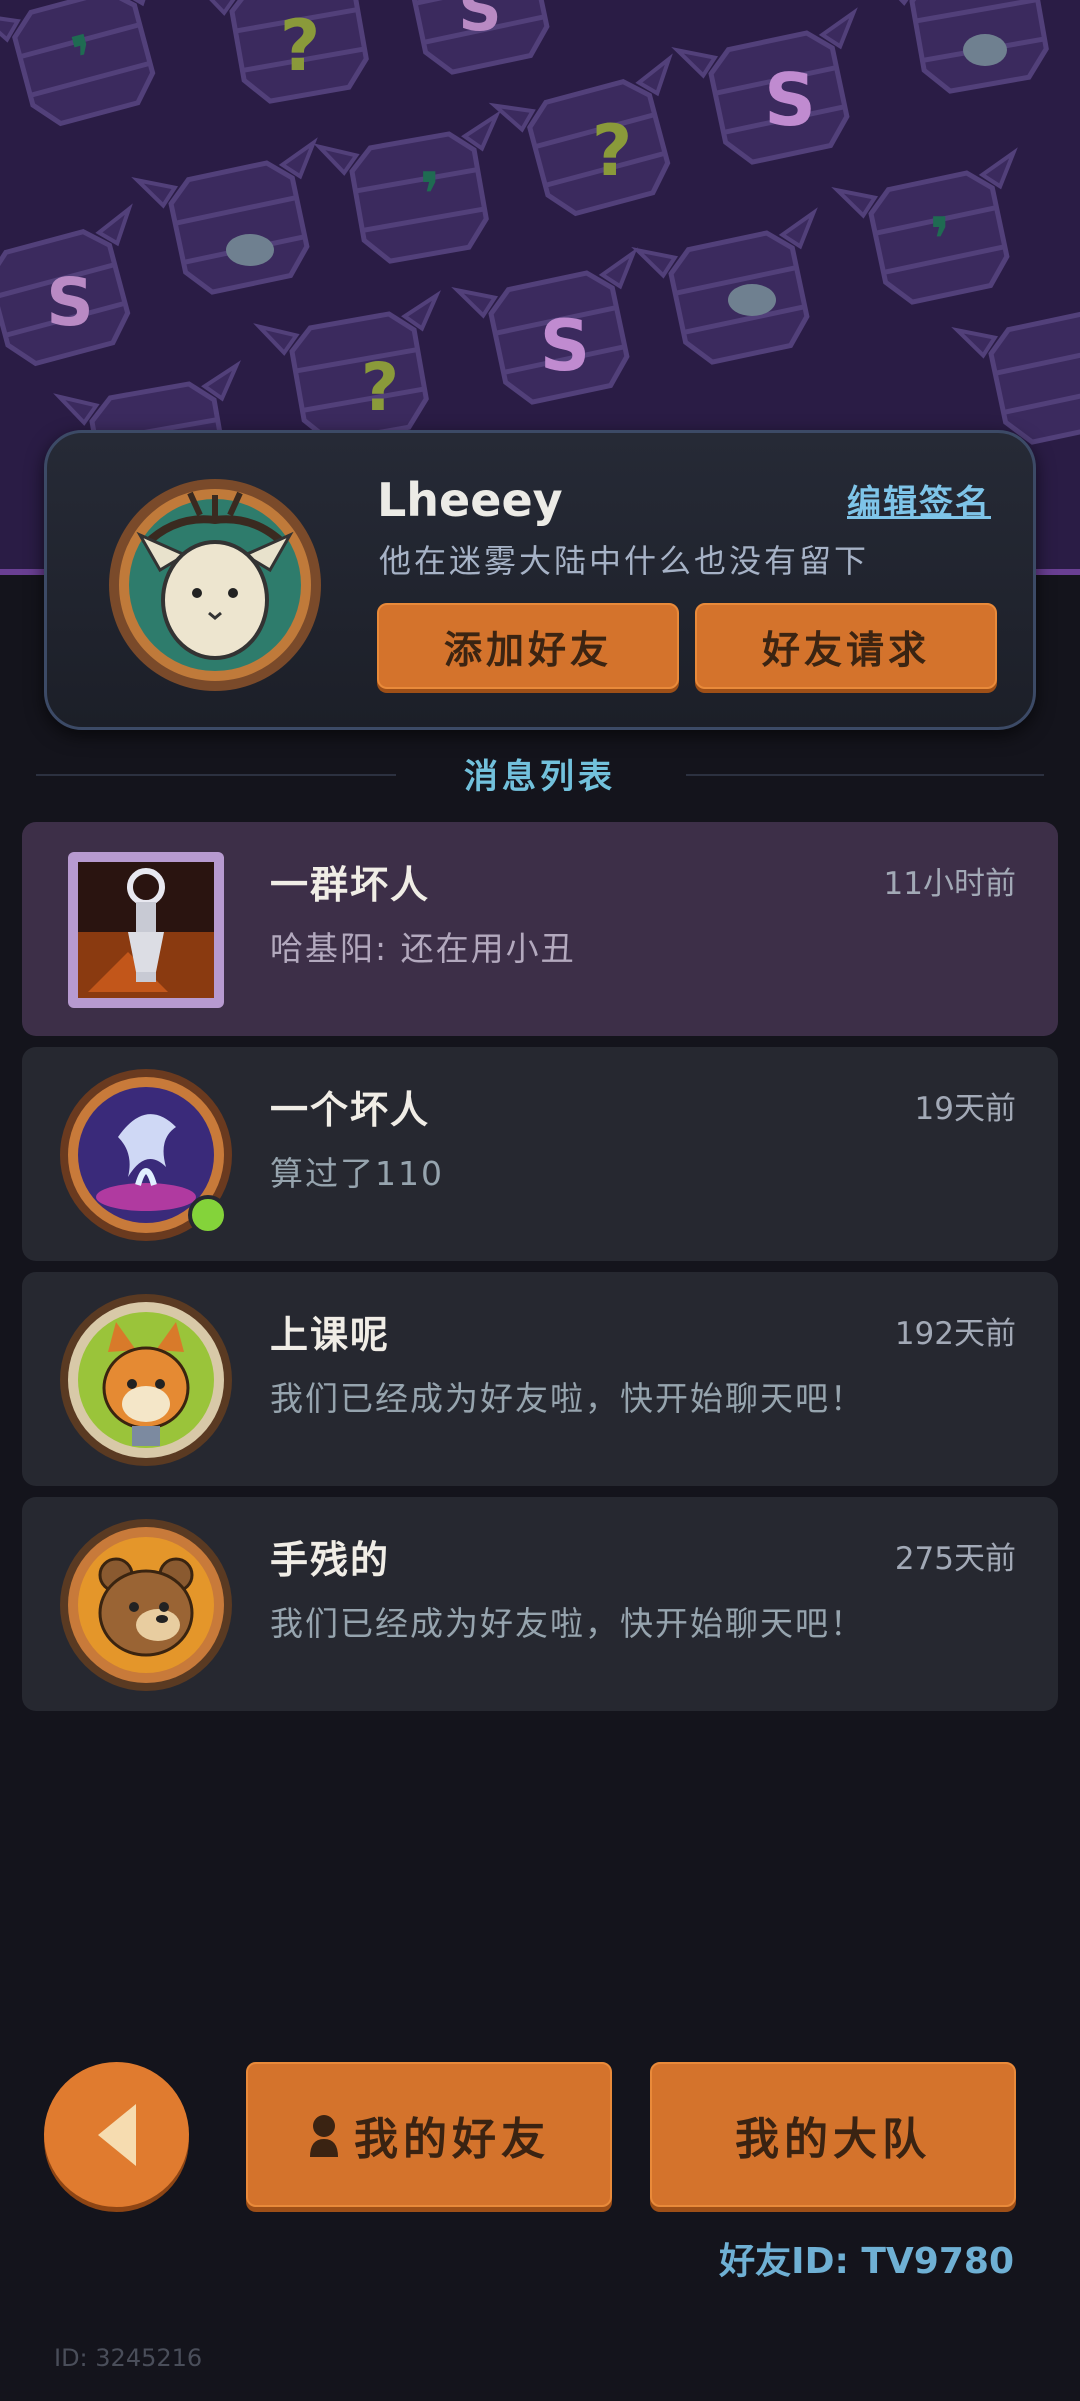 The height and width of the screenshot is (2401, 1080). I want to click on edit-signature-link: 编辑签名, so click(919, 499).